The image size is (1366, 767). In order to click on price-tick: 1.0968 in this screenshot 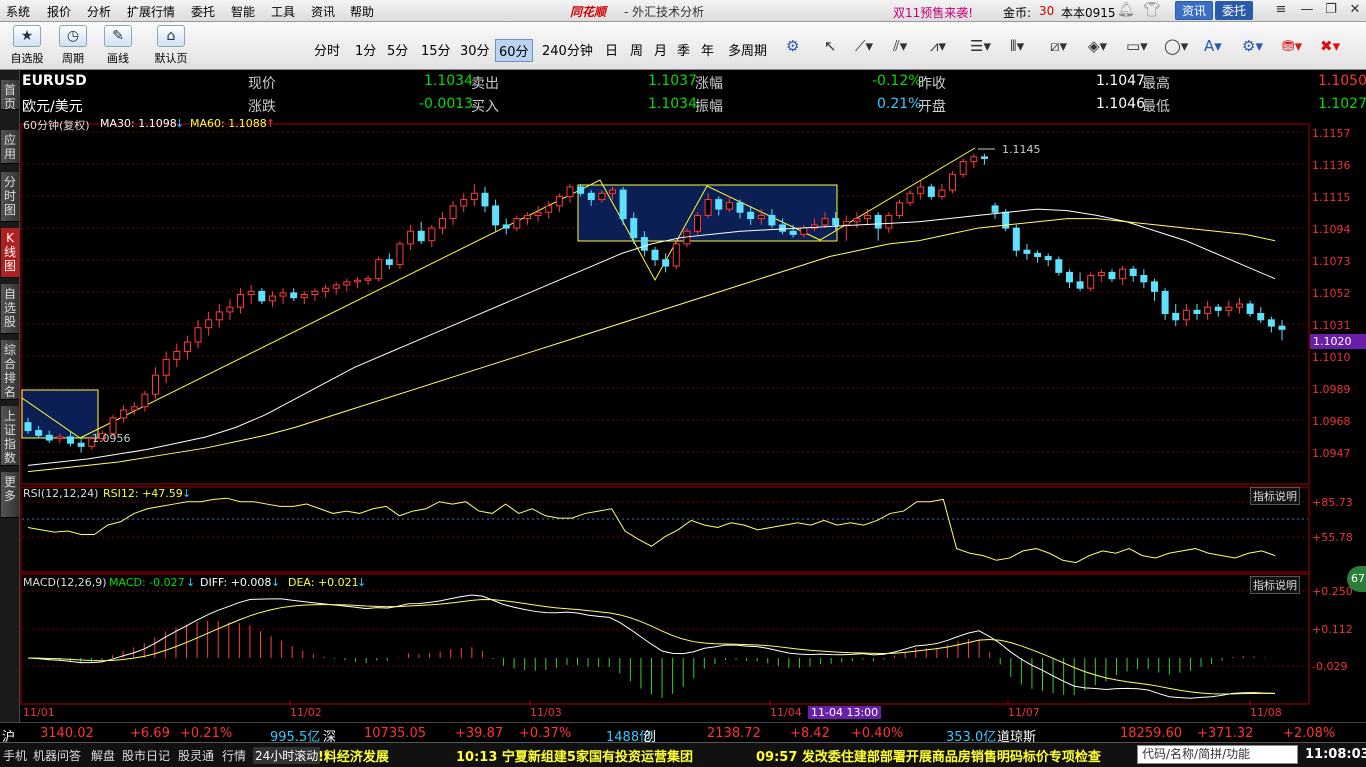, I will do `click(1331, 421)`.